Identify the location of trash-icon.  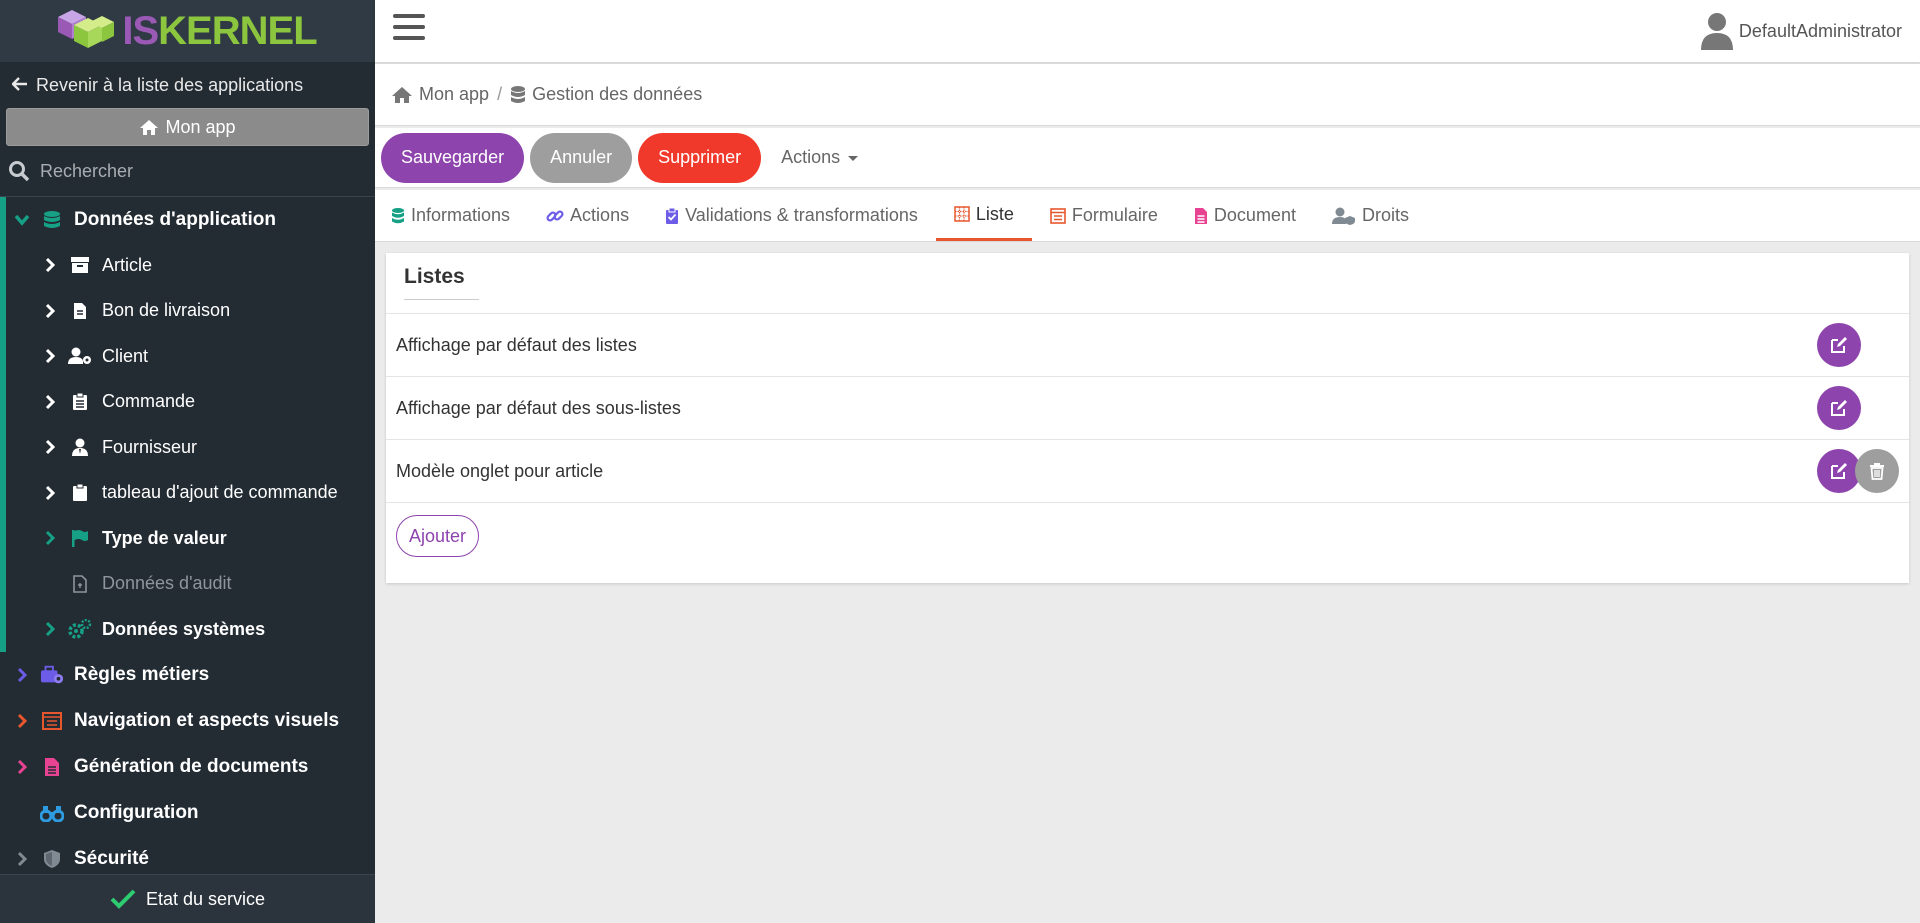
(1877, 471).